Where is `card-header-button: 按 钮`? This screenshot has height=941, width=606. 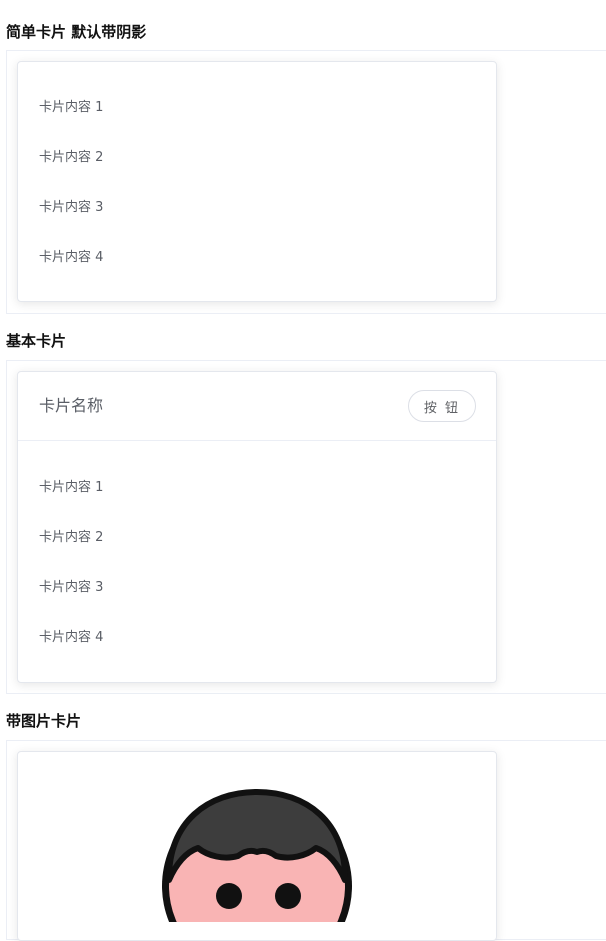 card-header-button: 按 钮 is located at coordinates (442, 406).